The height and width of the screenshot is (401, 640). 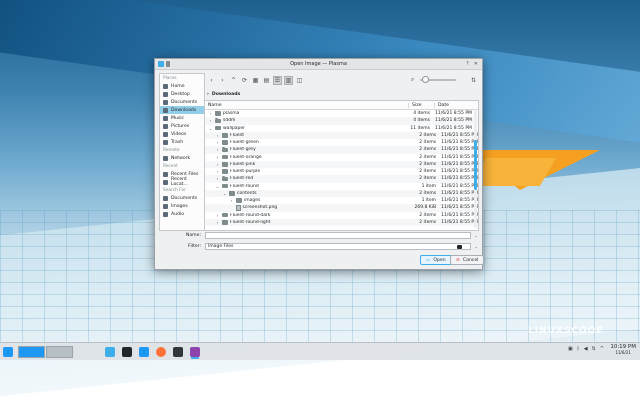 What do you see at coordinates (233, 80) in the screenshot?
I see `parent-folder-icon: ^` at bounding box center [233, 80].